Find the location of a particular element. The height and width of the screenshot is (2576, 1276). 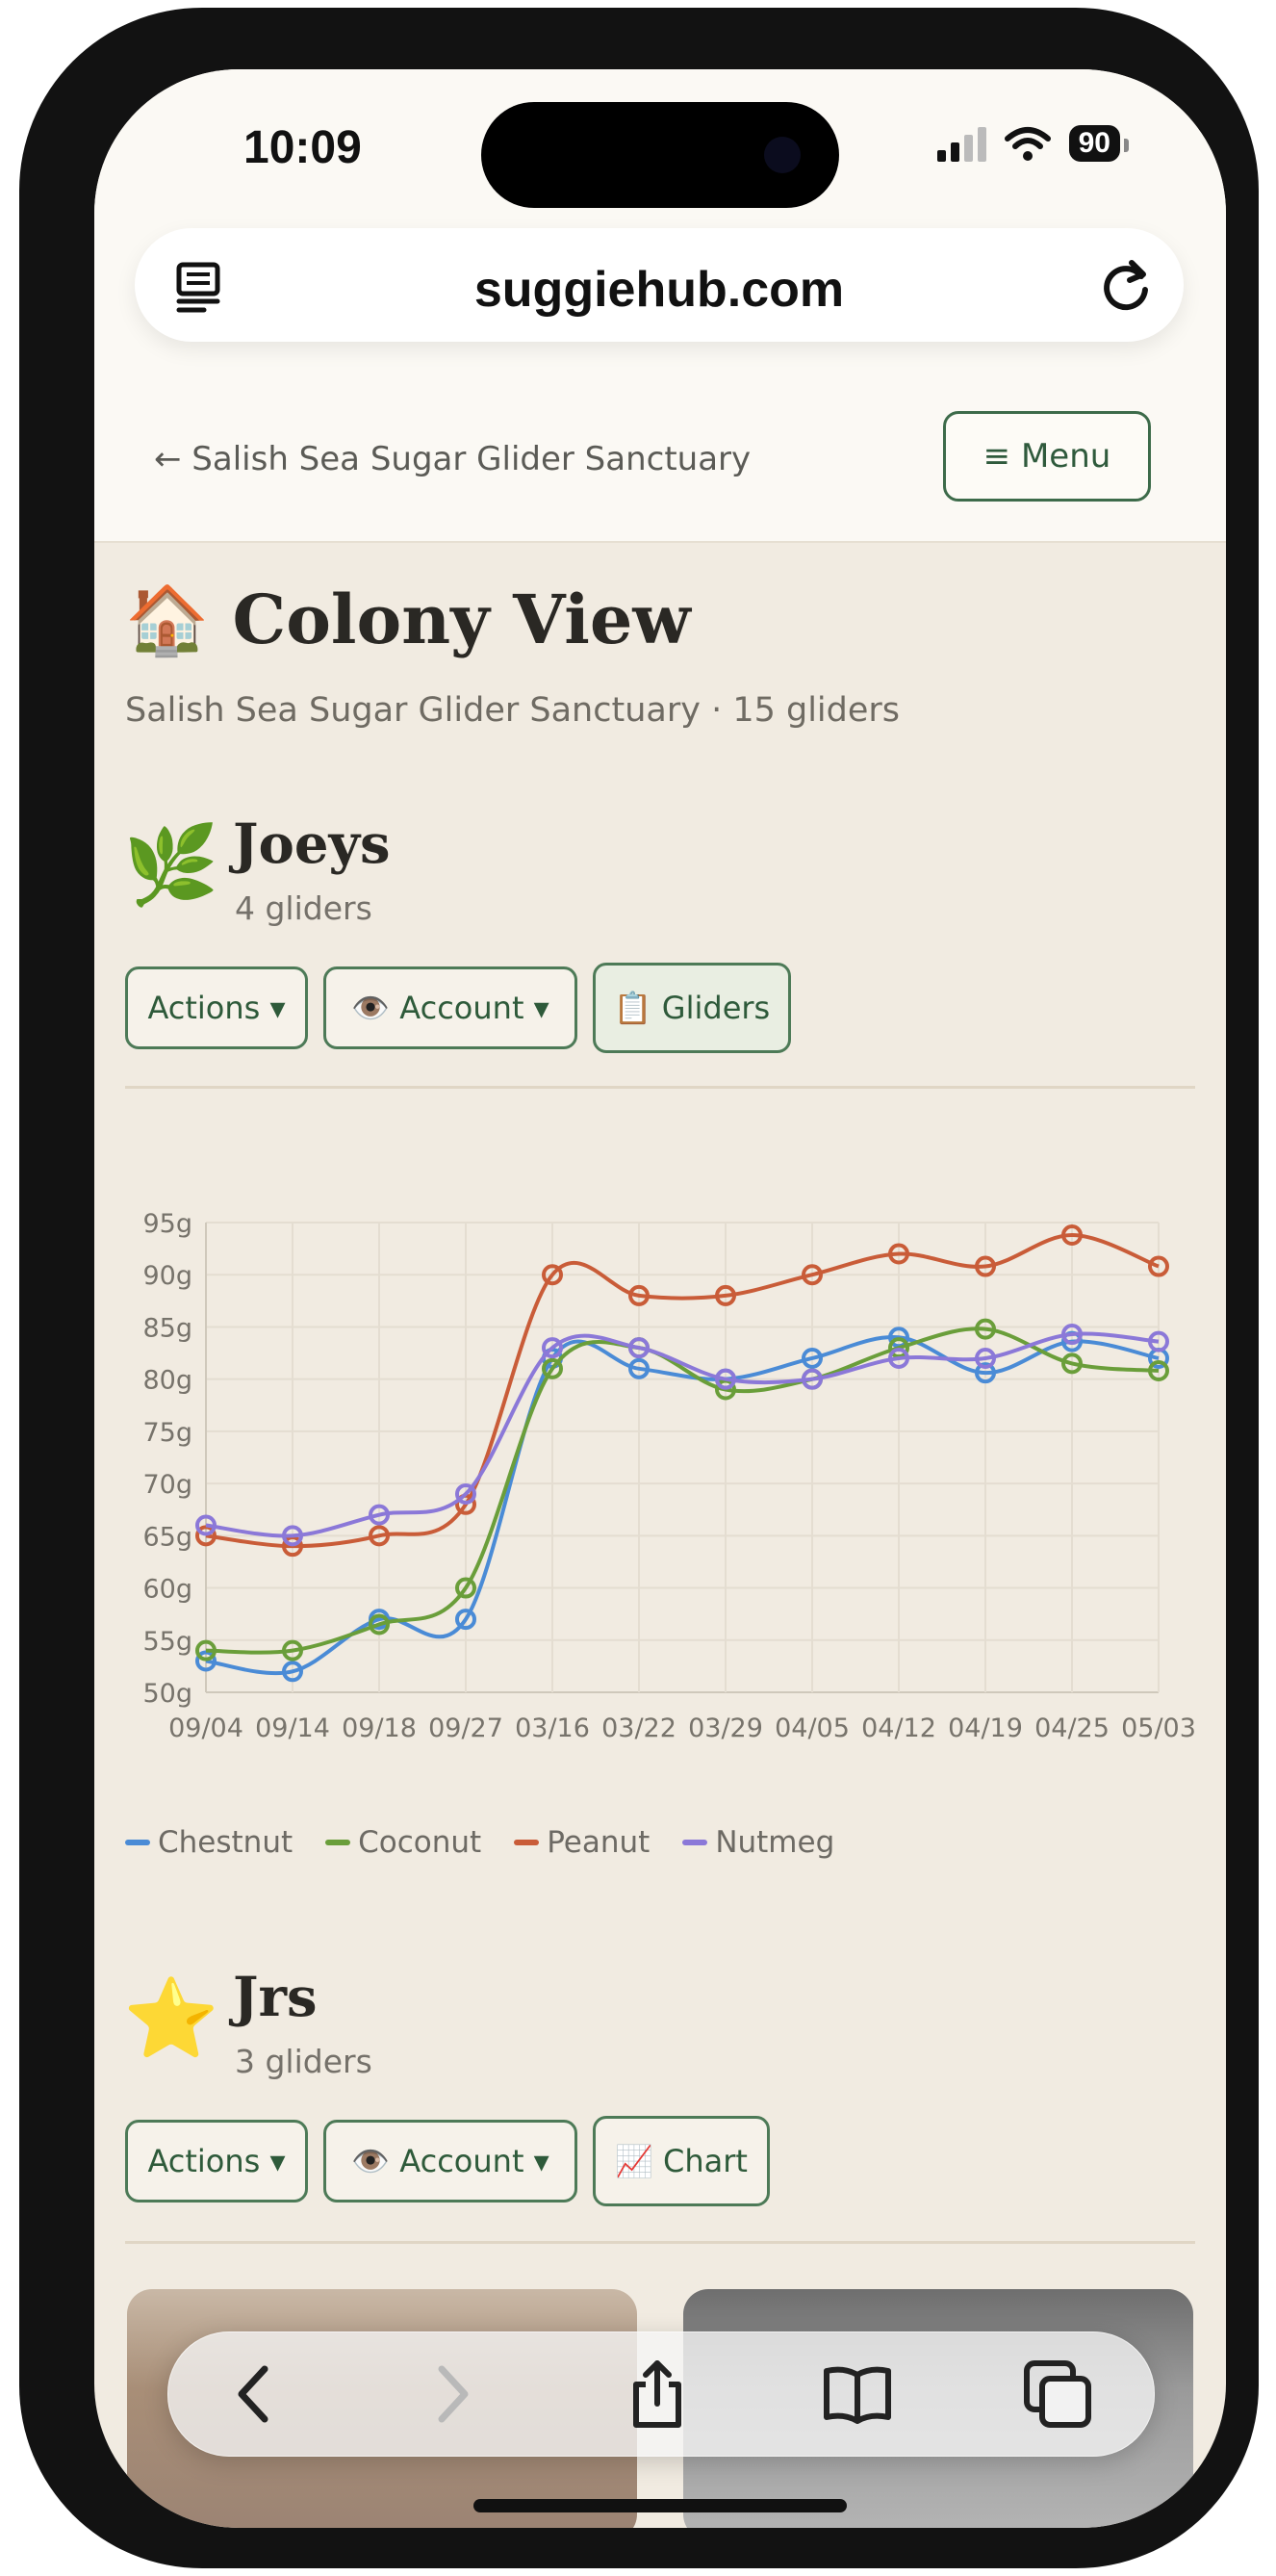

legend-item-chestnut: Chestnut is located at coordinates (209, 1842).